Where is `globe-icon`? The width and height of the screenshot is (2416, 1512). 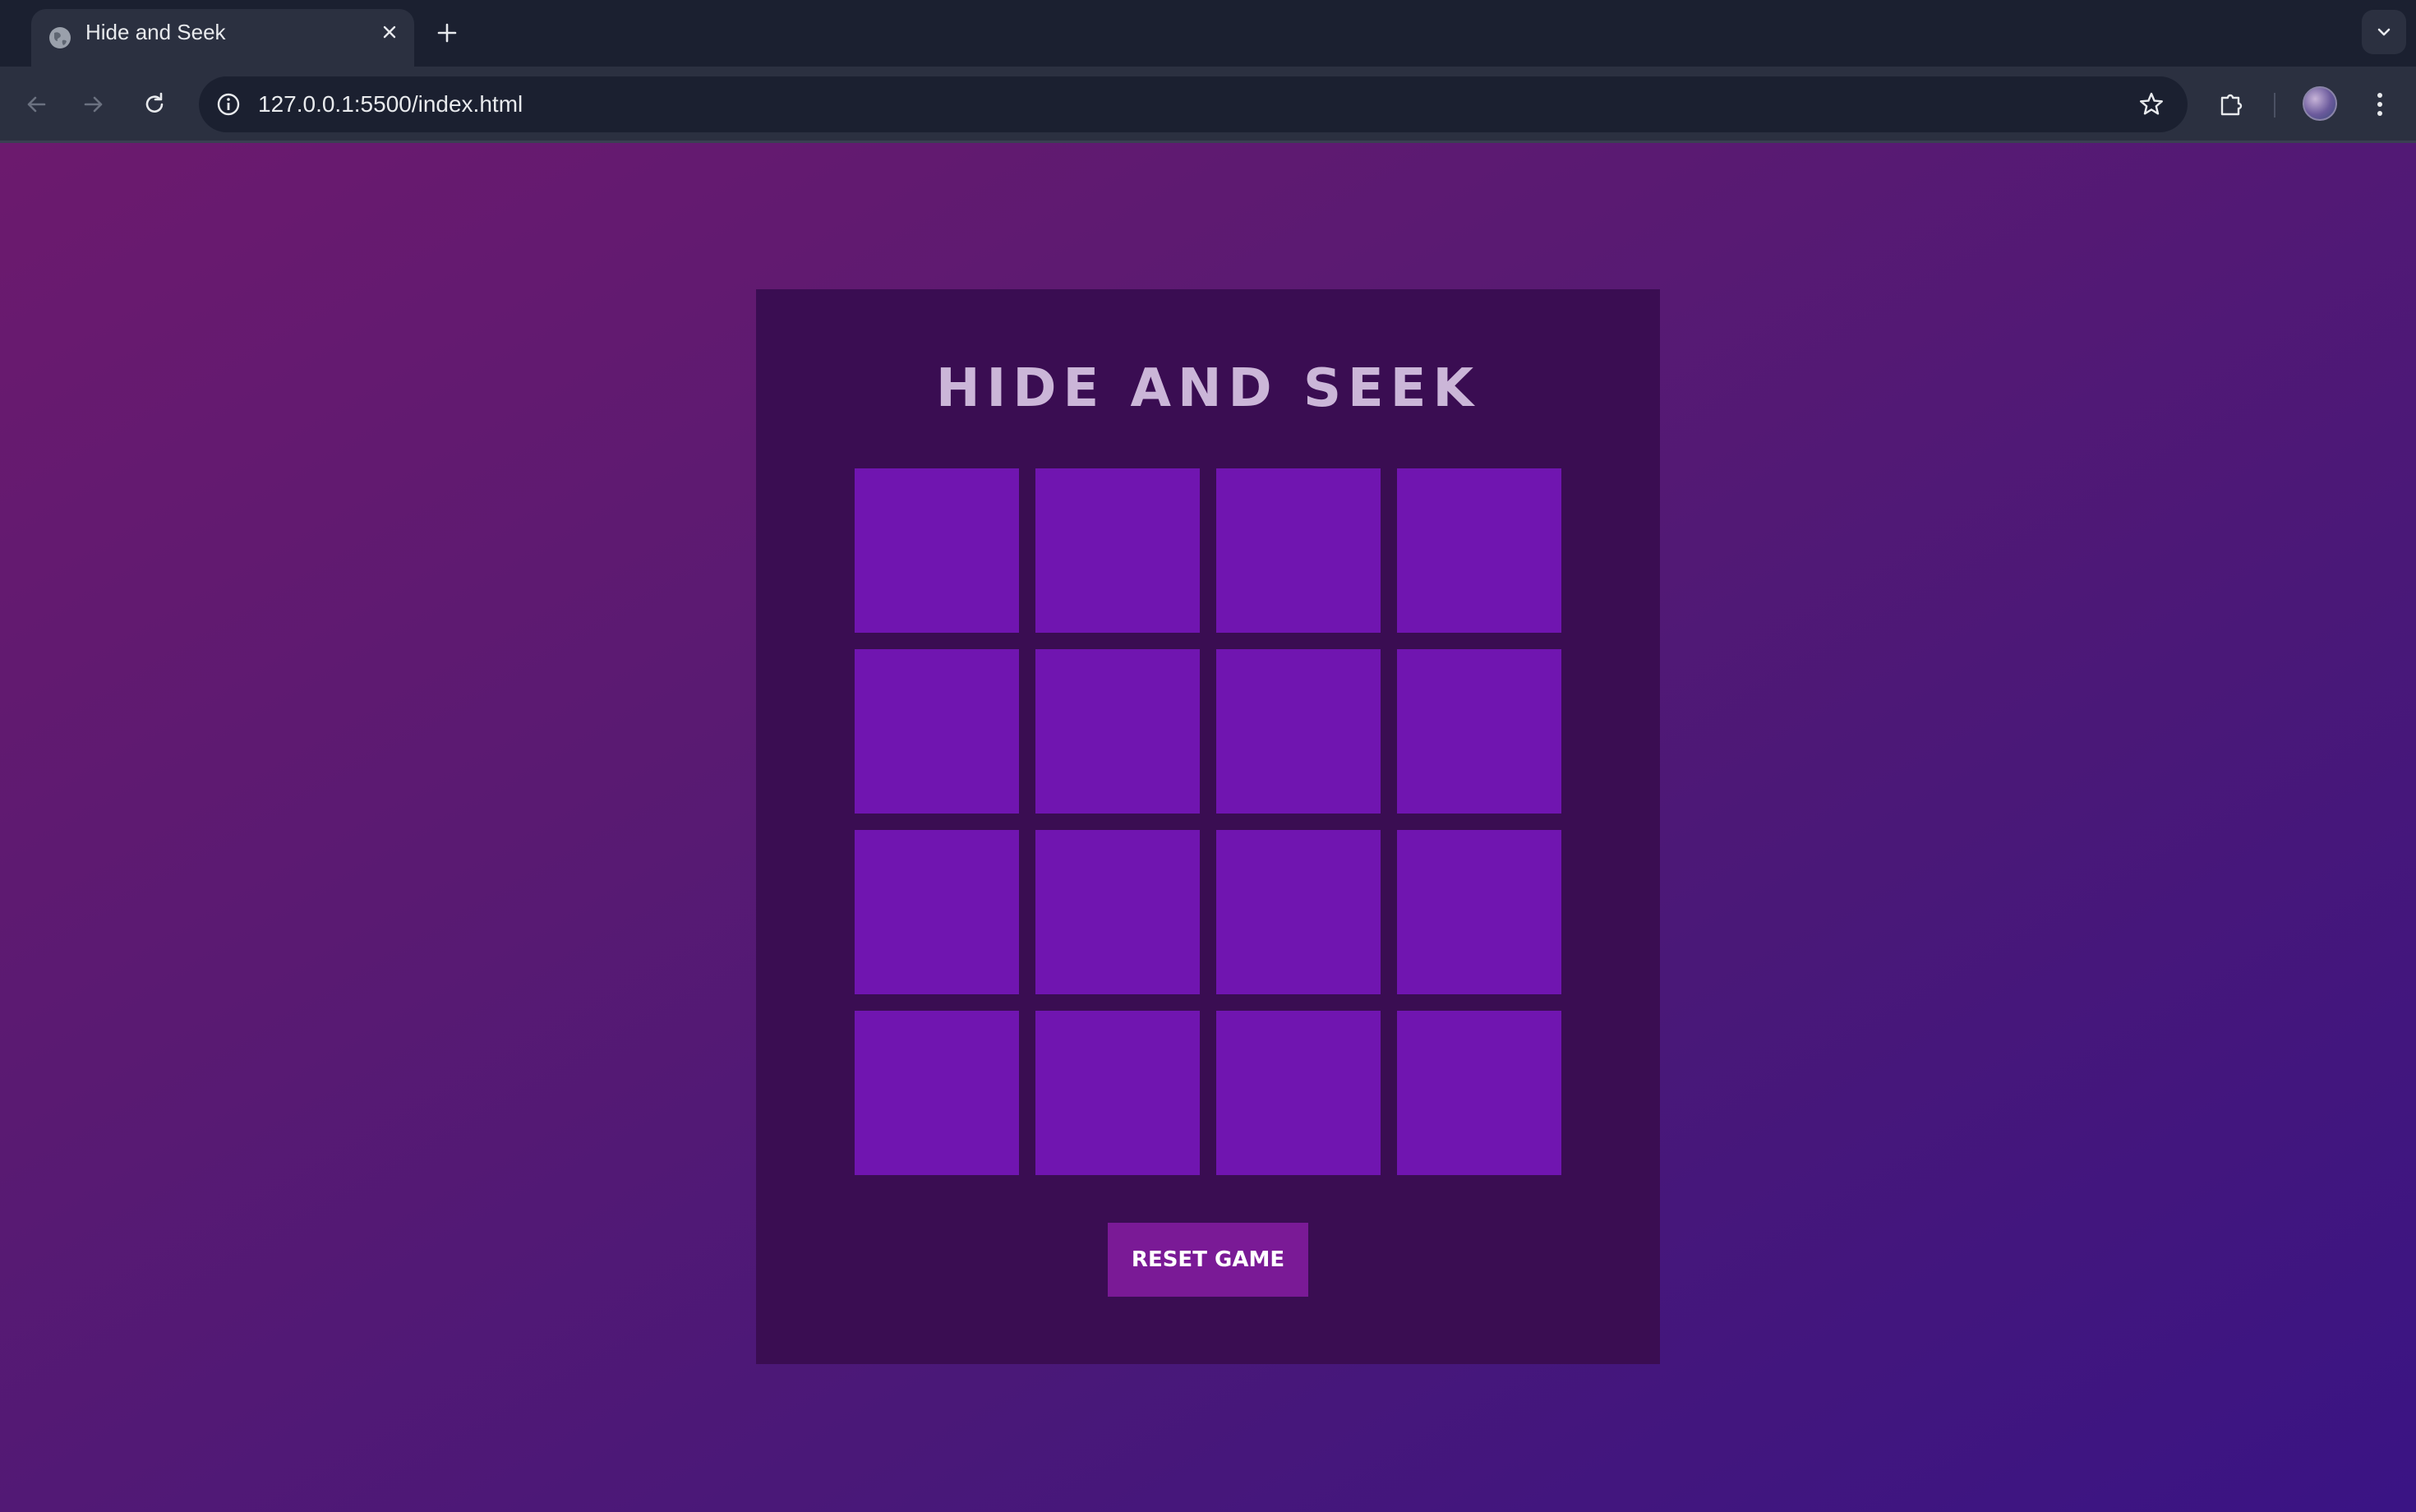
globe-icon is located at coordinates (60, 38).